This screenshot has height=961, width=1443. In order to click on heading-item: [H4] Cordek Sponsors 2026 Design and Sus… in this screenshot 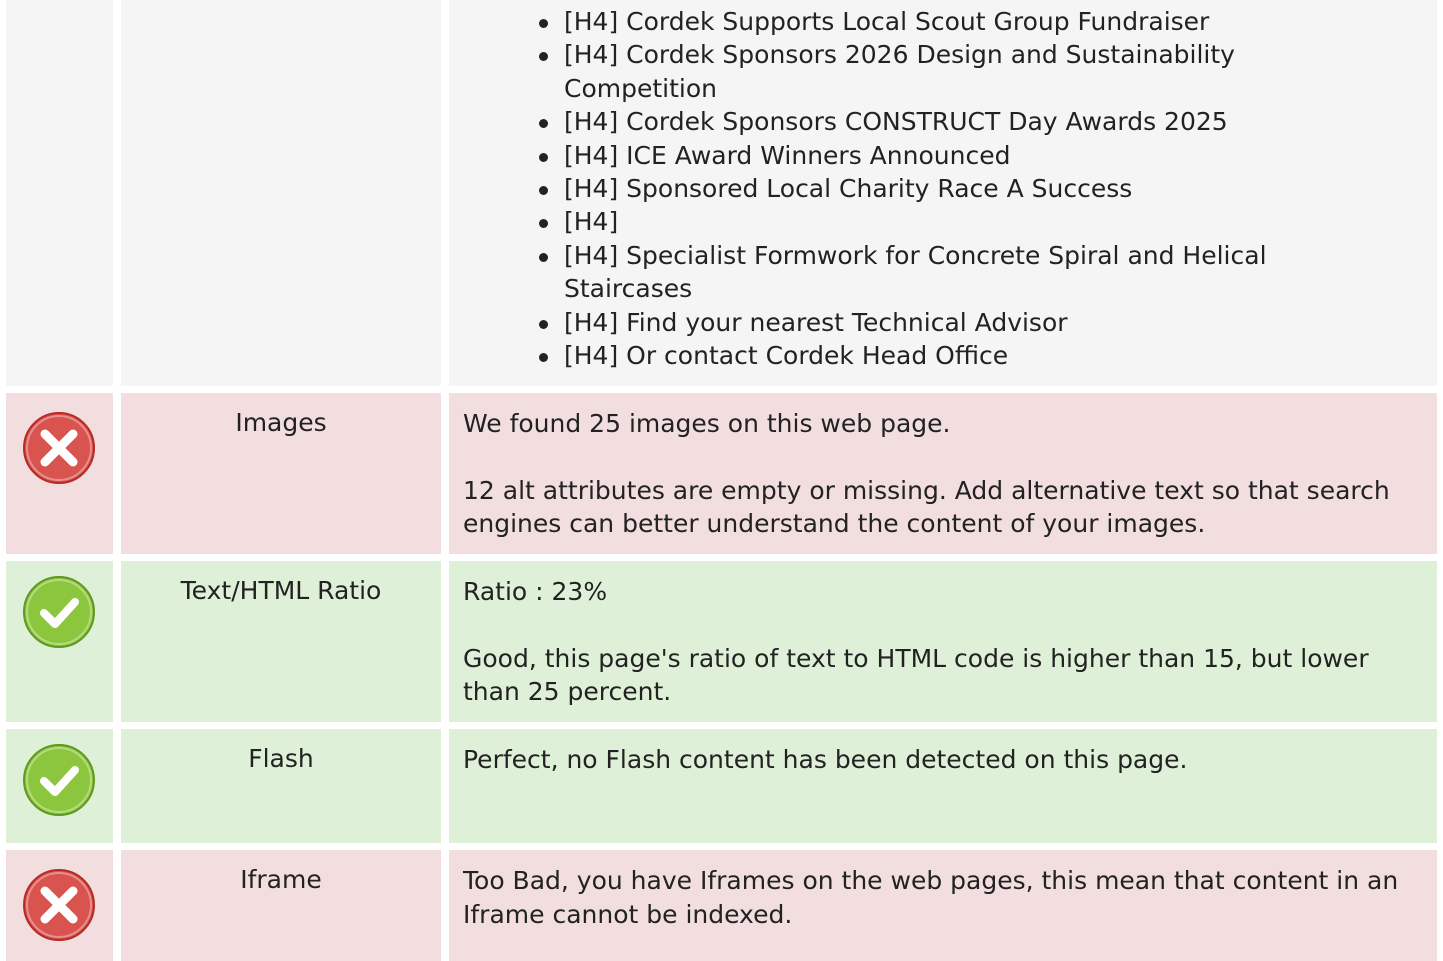, I will do `click(937, 71)`.